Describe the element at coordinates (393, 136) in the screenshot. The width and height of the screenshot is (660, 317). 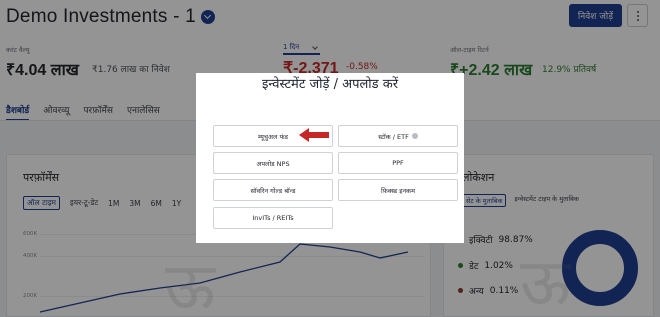
I see `option-label: स्टॉक / ETF` at that location.